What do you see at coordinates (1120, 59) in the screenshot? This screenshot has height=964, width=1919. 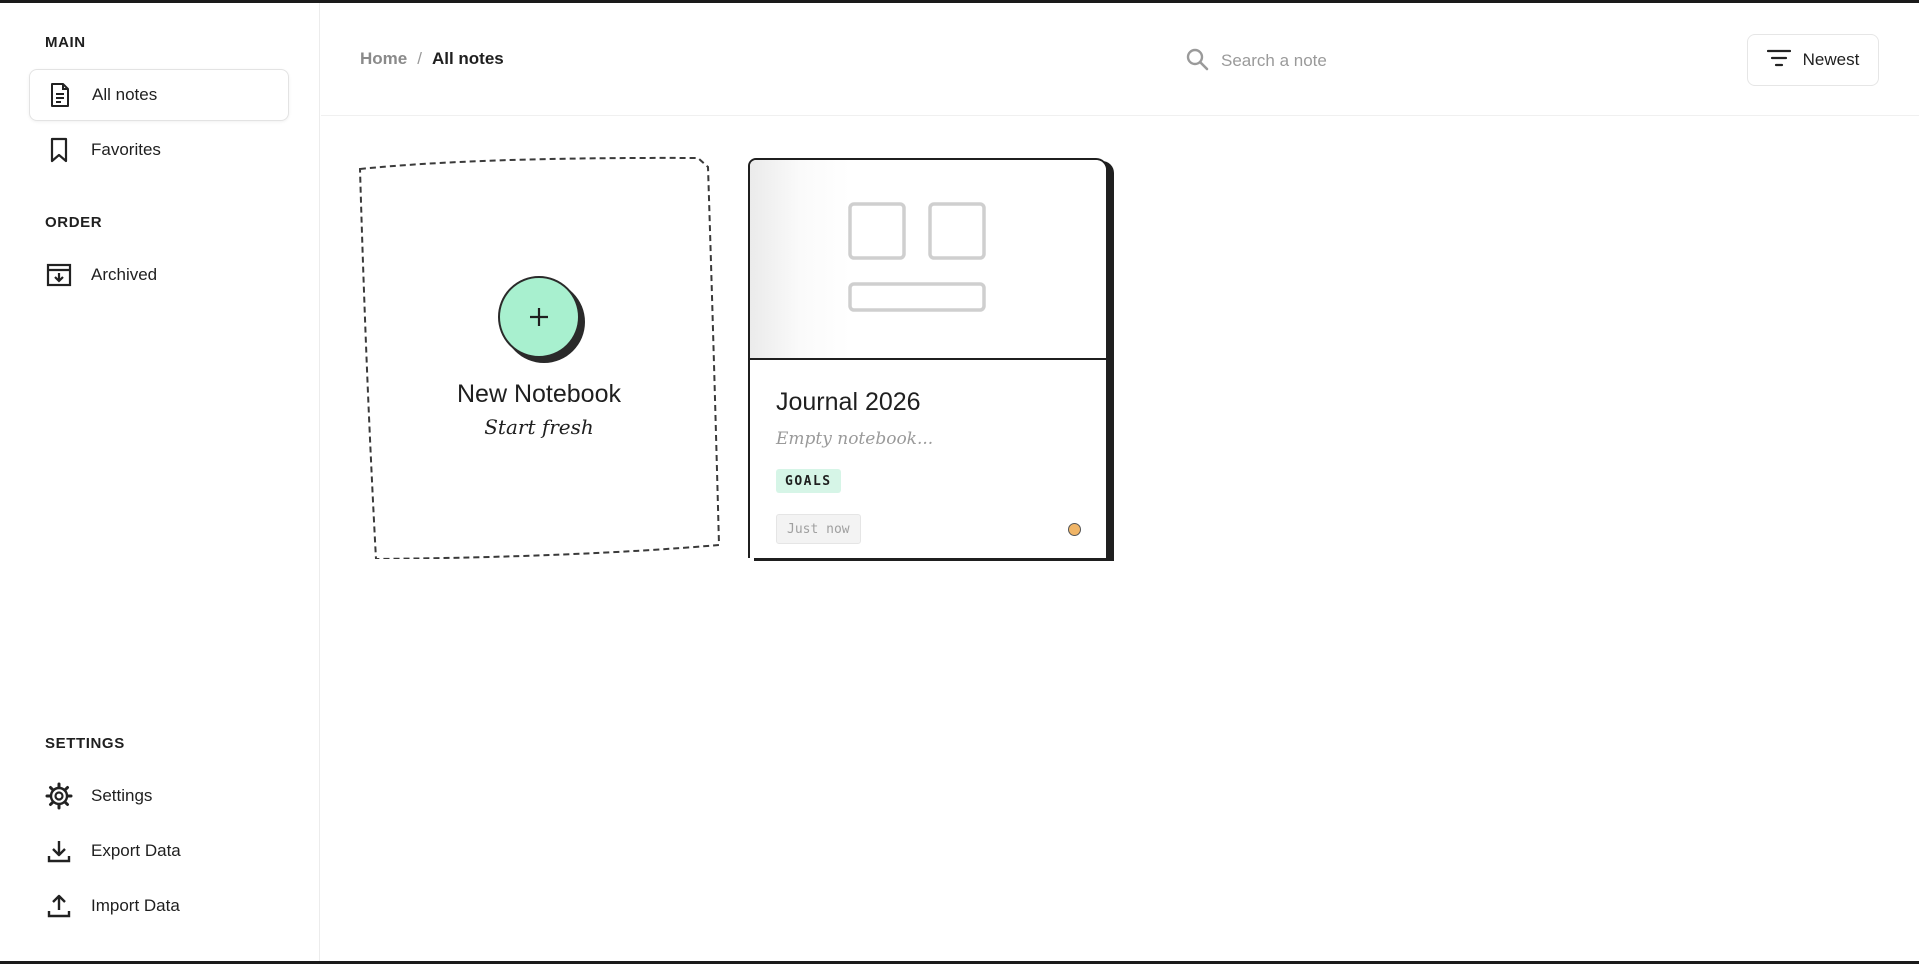 I see `topbar: Home / All notes Newest` at bounding box center [1120, 59].